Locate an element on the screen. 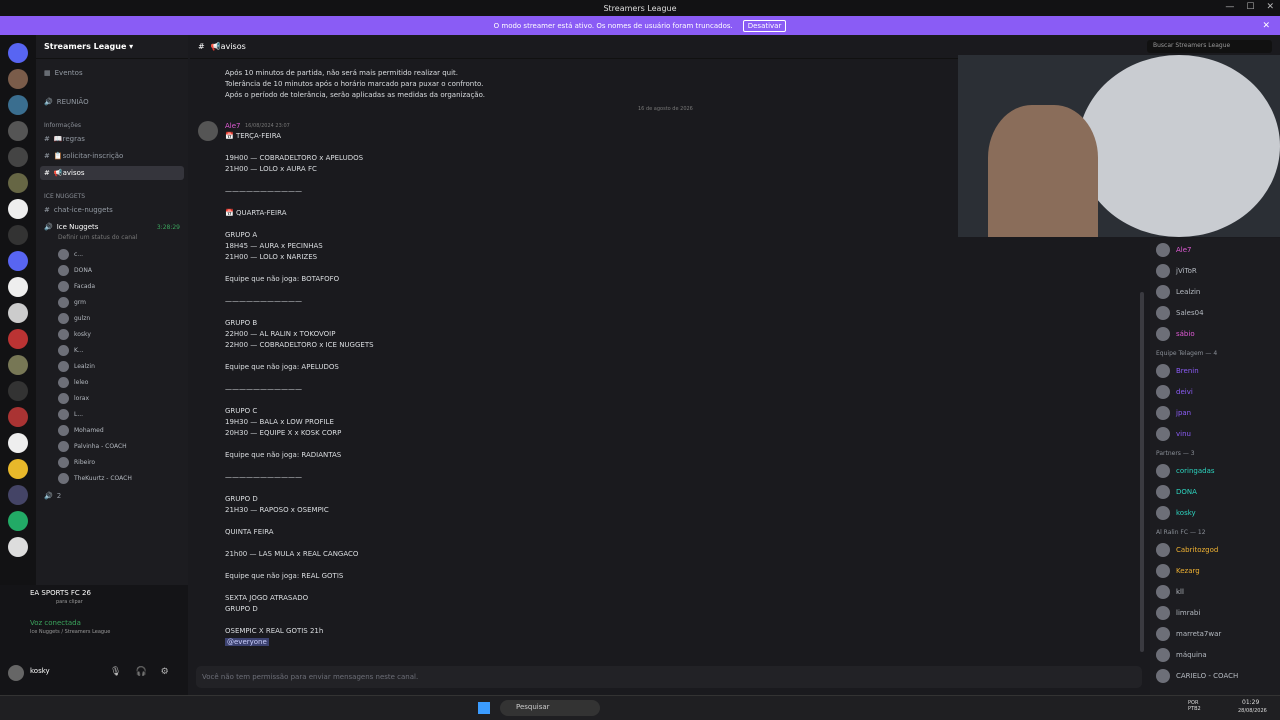  headset-icon: 🎧 is located at coordinates (140, 672).